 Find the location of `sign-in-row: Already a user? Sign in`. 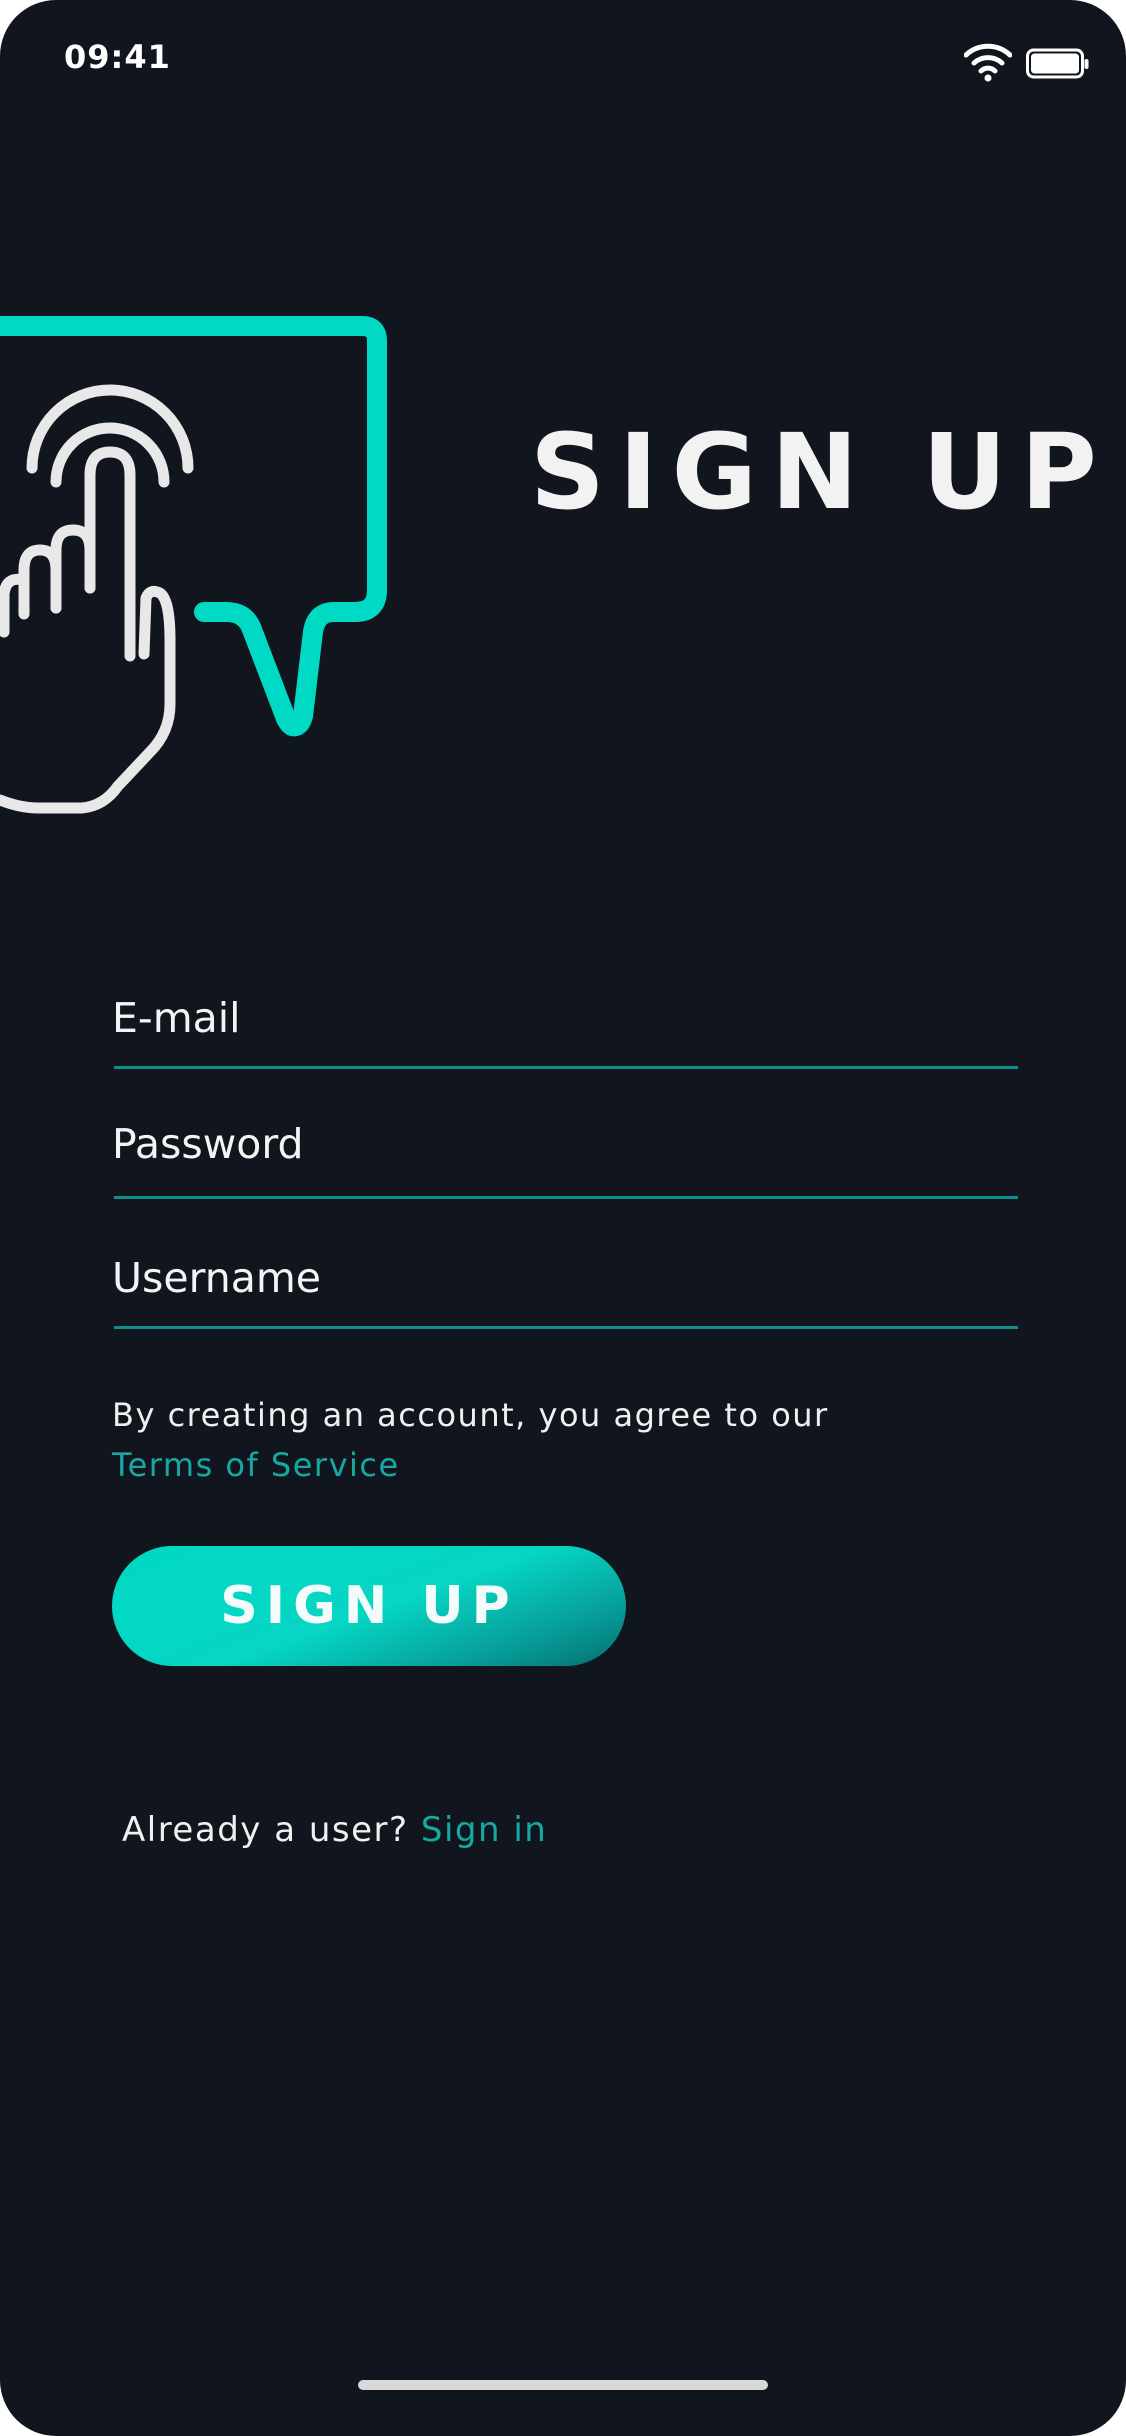

sign-in-row: Already a user? Sign in is located at coordinates (334, 1830).